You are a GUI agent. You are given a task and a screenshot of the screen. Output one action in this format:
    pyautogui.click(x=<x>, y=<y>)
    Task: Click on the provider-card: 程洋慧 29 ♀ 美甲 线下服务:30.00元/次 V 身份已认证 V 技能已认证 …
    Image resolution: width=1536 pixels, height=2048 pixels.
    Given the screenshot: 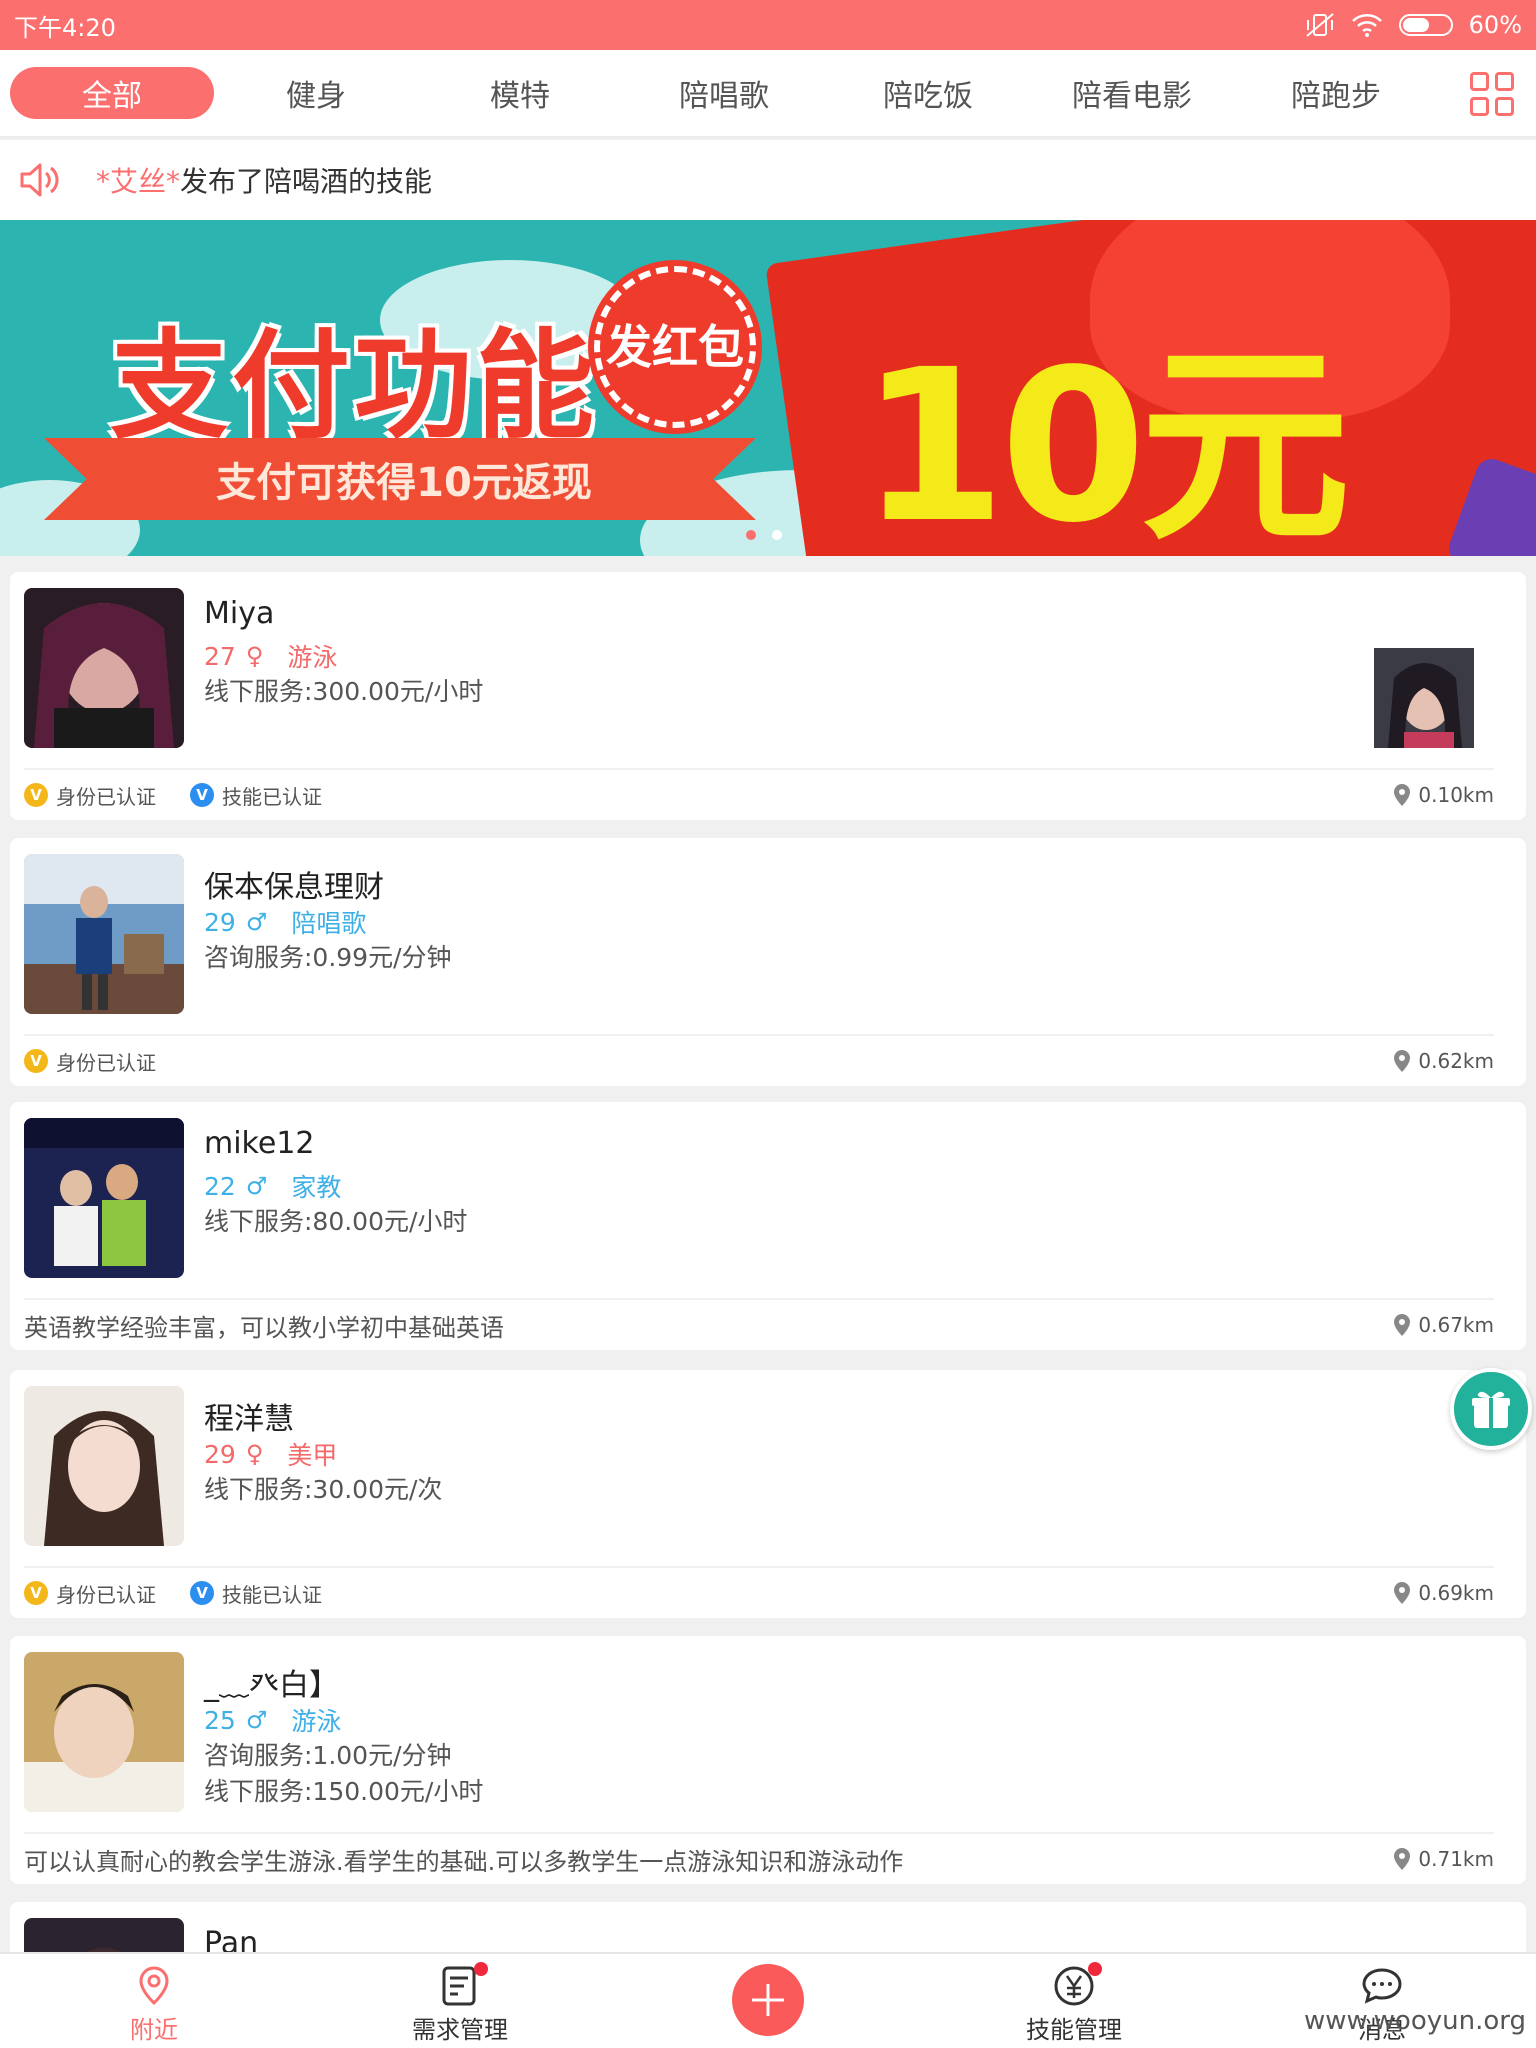 What is the action you would take?
    pyautogui.click(x=768, y=1494)
    